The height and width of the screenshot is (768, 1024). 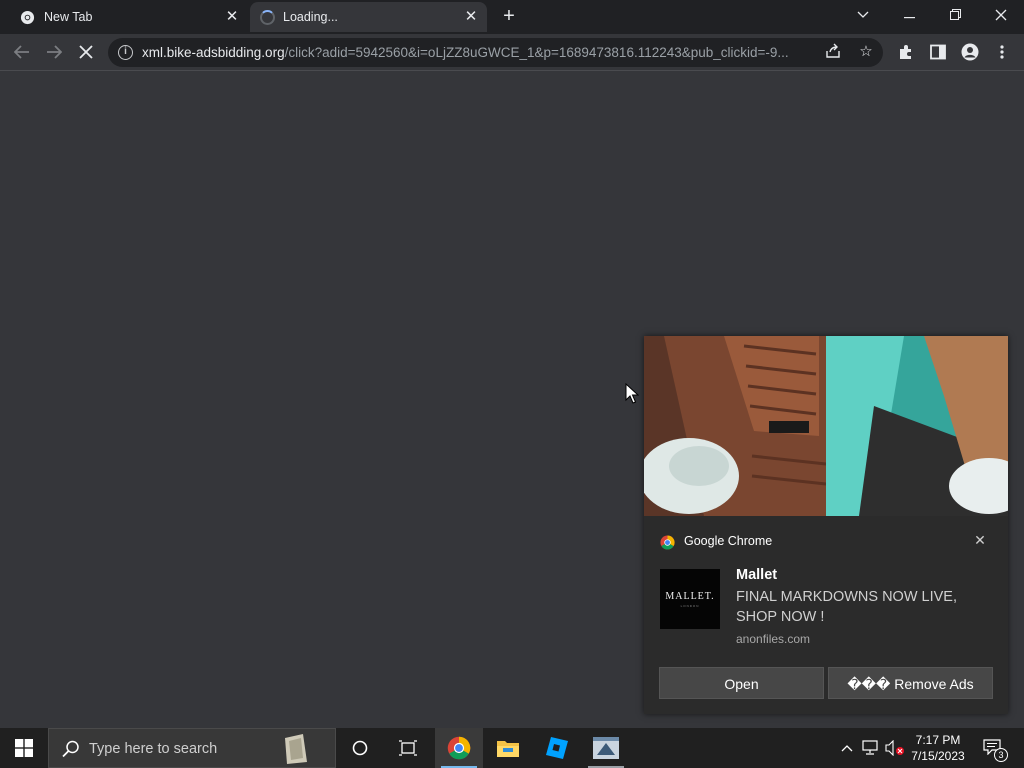 I want to click on taskbar-chrome, so click(x=459, y=748).